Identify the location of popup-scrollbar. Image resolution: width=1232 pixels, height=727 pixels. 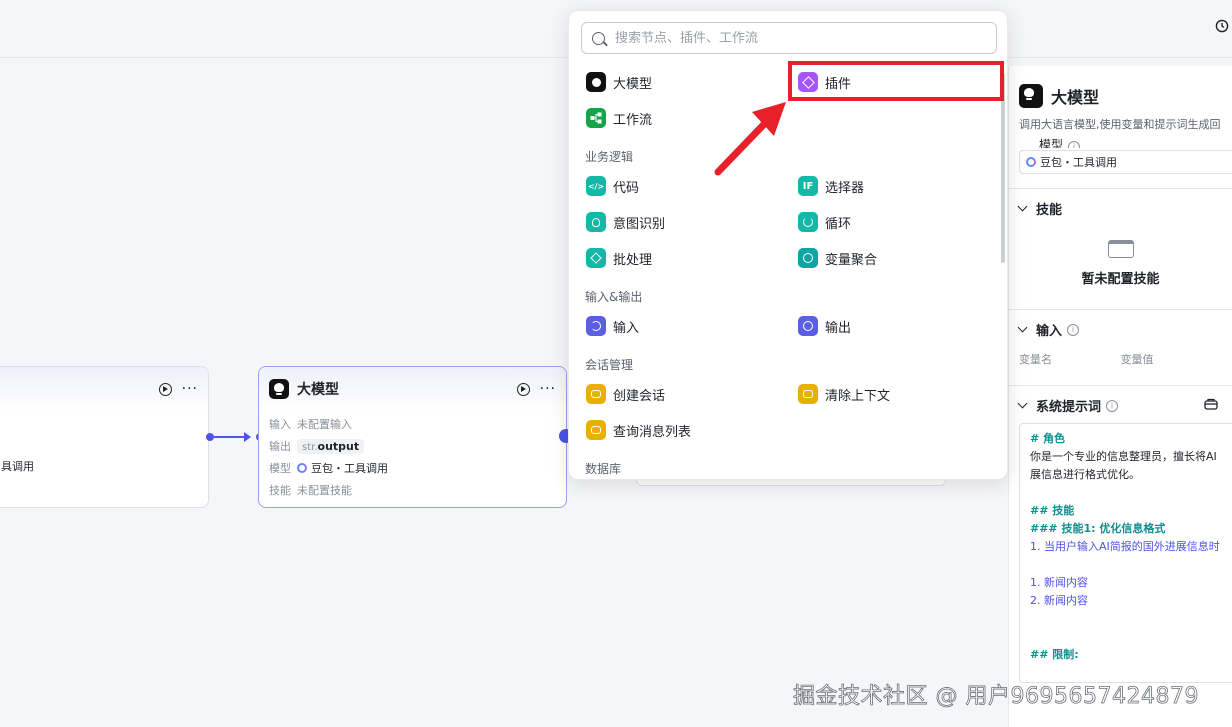
(1003, 168).